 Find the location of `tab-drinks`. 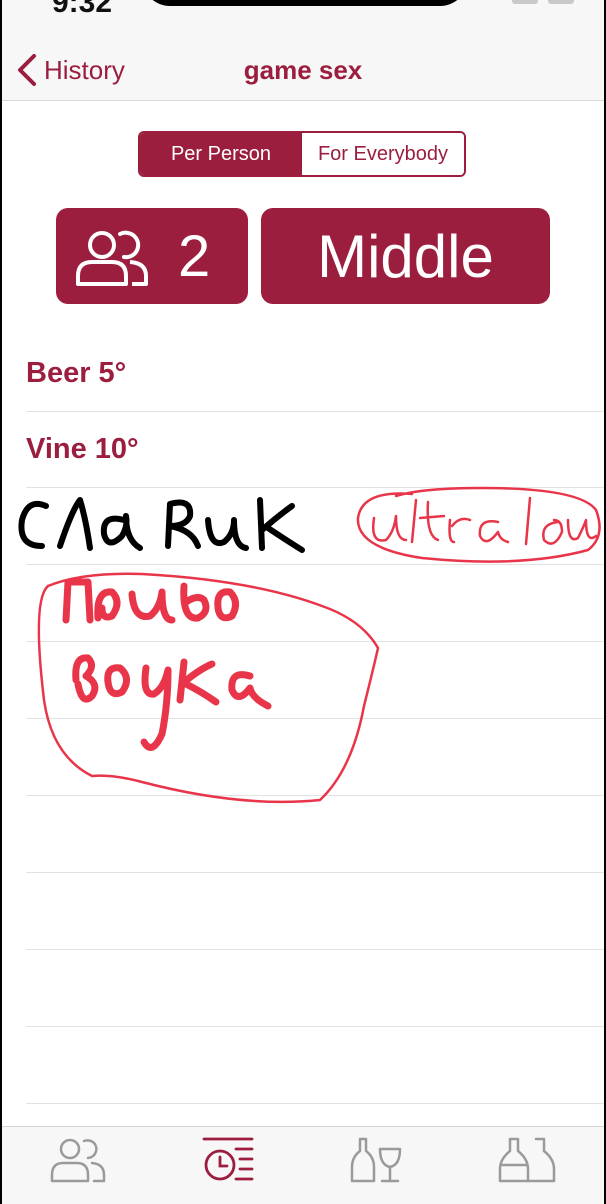

tab-drinks is located at coordinates (378, 1160).